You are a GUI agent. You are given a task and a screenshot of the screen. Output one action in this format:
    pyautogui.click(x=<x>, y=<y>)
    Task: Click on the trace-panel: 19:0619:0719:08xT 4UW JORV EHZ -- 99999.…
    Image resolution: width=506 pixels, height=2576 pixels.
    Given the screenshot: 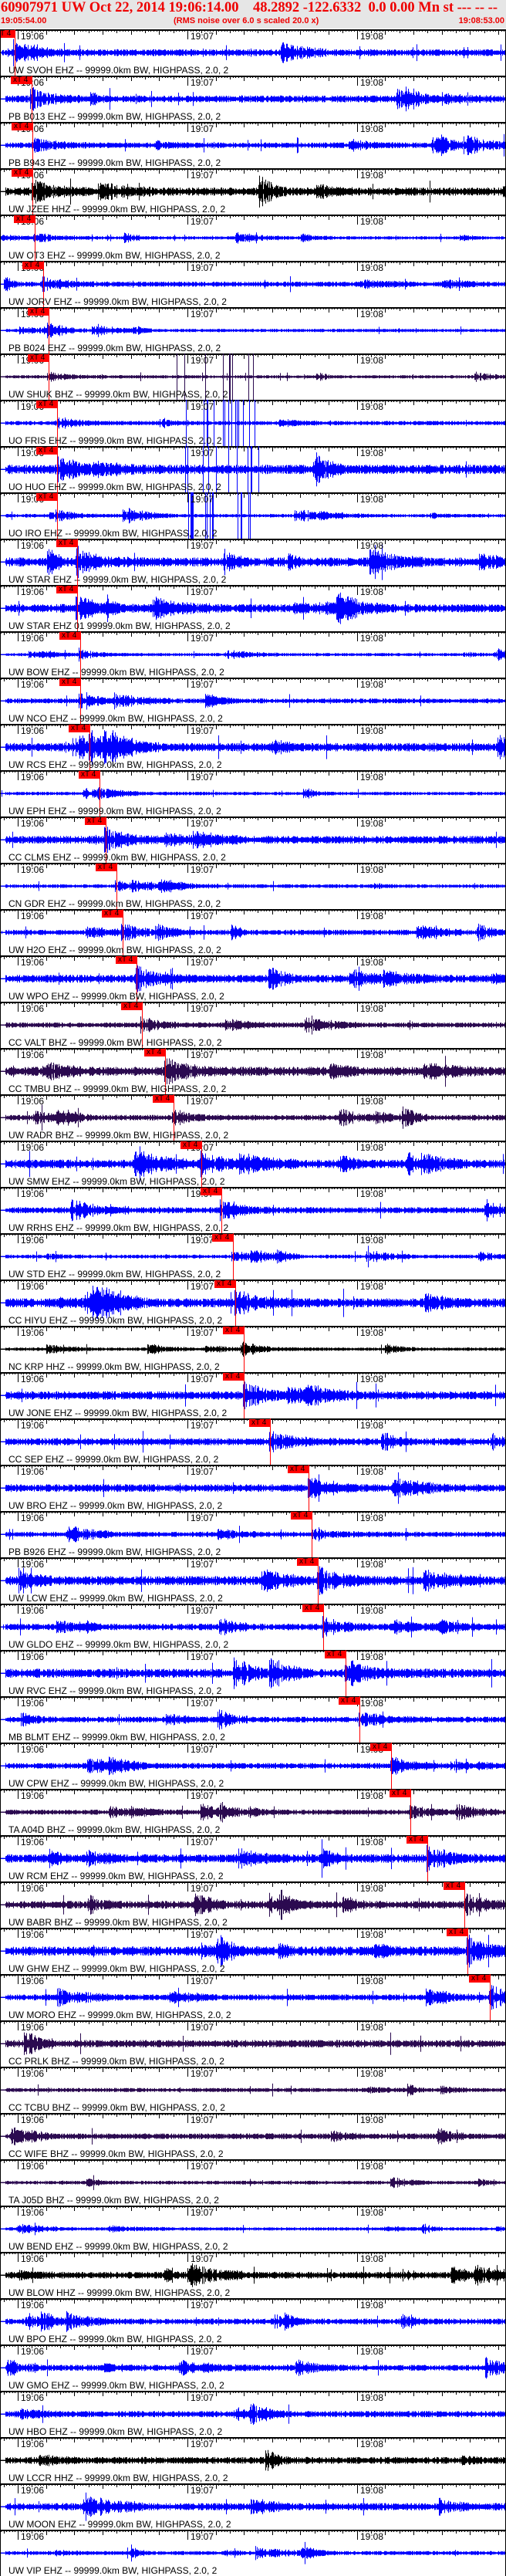 What is the action you would take?
    pyautogui.click(x=253, y=284)
    